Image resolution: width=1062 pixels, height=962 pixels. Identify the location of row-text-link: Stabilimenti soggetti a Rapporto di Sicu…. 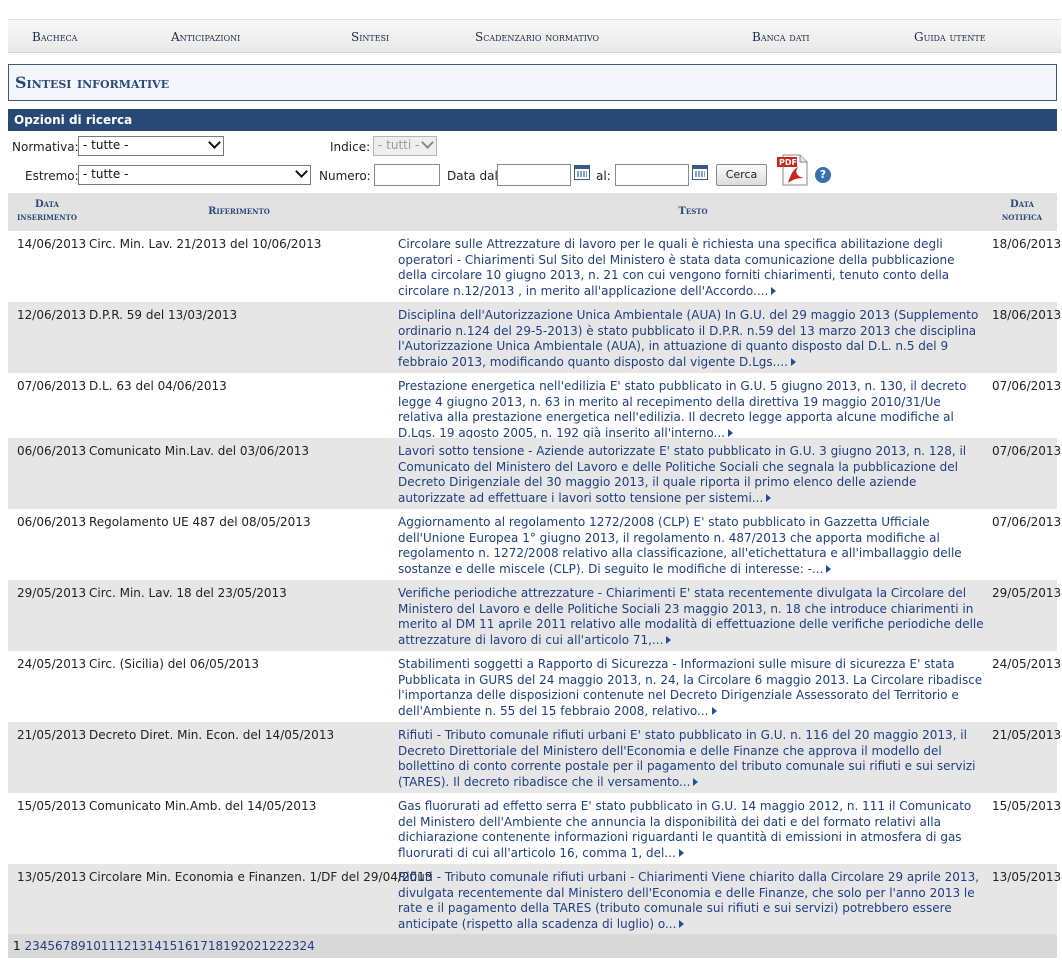
(691, 688).